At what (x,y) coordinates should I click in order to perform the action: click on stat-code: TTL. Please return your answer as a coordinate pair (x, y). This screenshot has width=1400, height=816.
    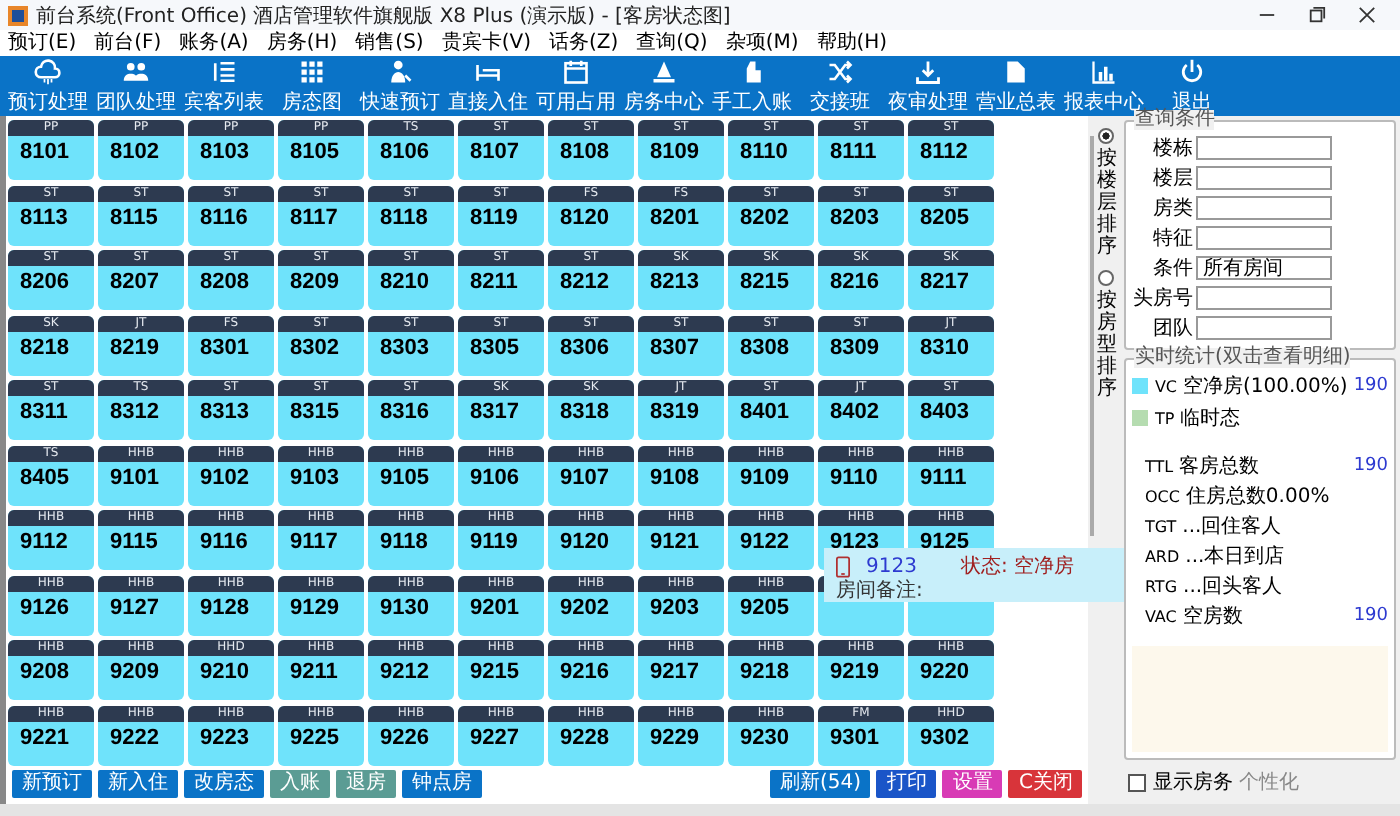
    Looking at the image, I should click on (1159, 466).